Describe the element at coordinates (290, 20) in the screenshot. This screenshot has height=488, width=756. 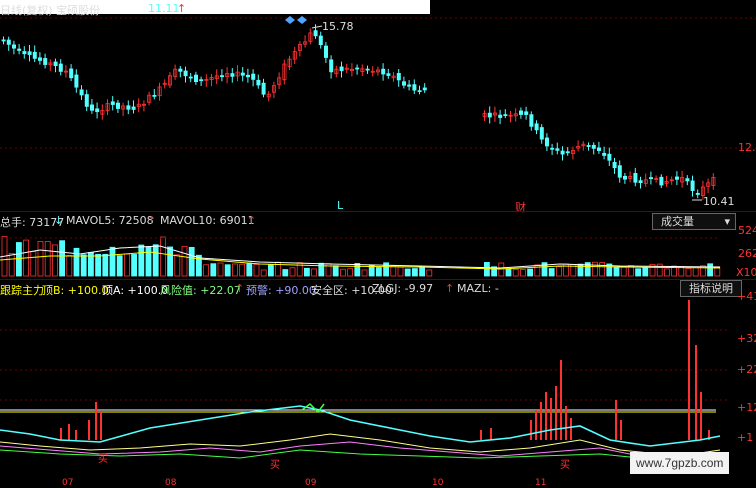
I see `diamond-icon` at that location.